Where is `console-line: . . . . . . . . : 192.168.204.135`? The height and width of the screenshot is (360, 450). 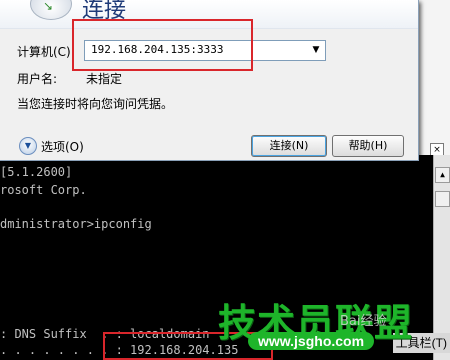
console-line: . . . . . . . . : 192.168.204.135 is located at coordinates (119, 350).